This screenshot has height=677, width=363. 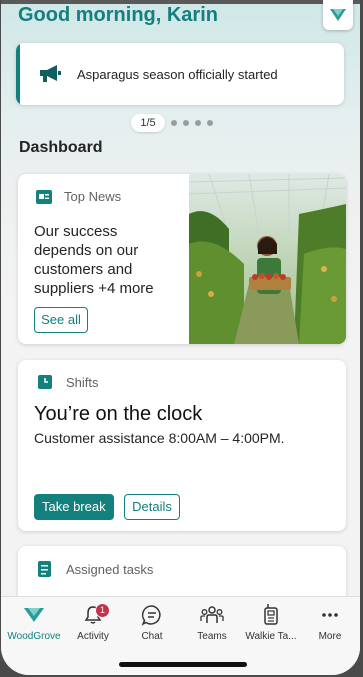 I want to click on news-photo-greenhouse-worker, so click(x=267, y=259).